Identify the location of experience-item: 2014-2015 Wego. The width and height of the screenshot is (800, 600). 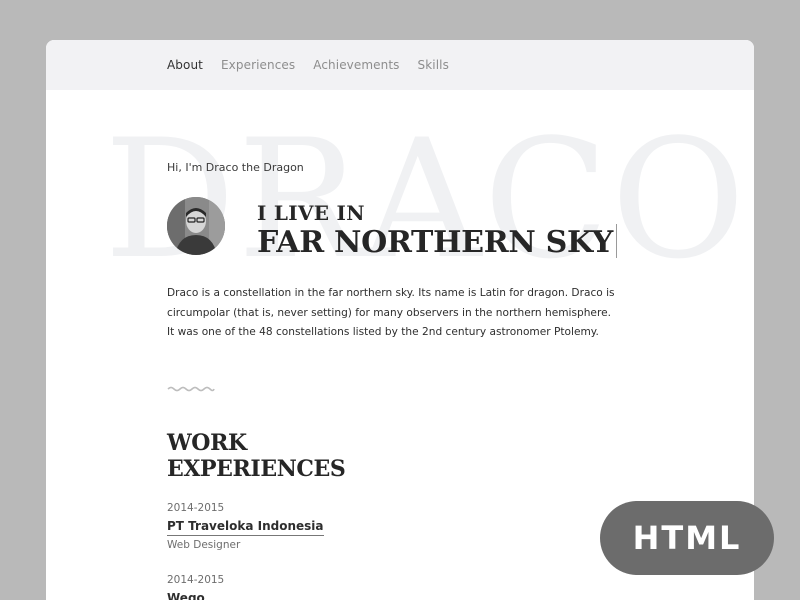
(195, 587).